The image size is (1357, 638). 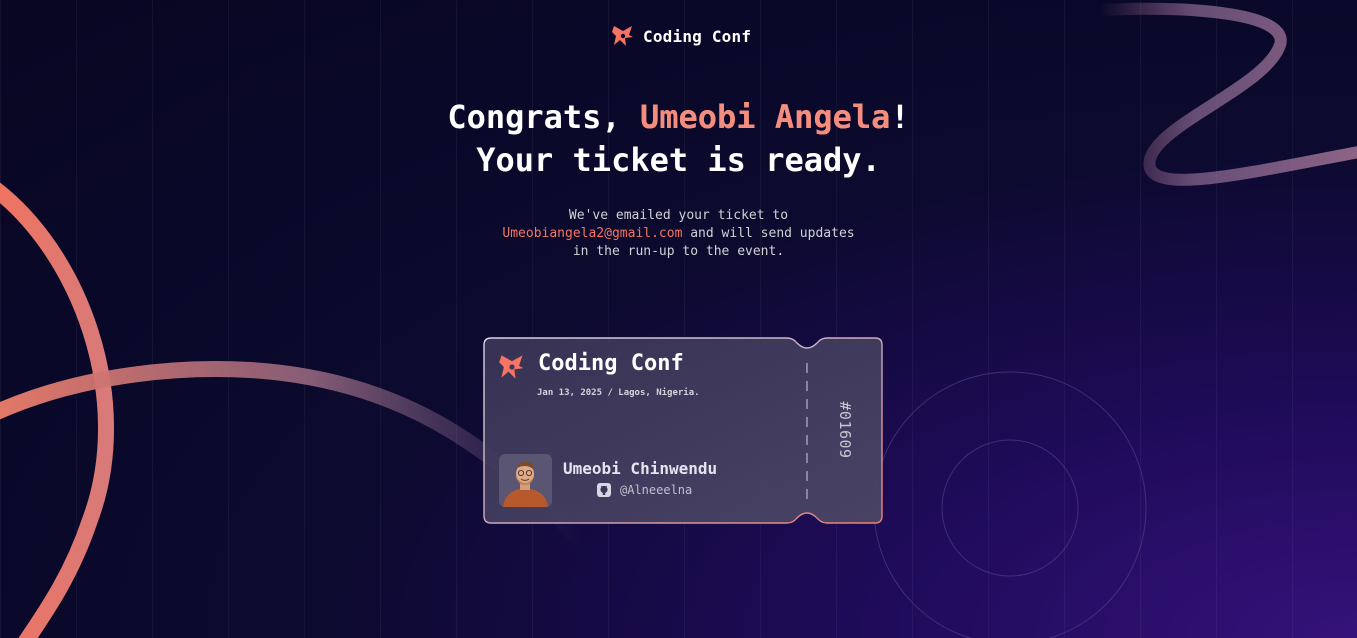 I want to click on header-logo: Coding Conf, so click(x=681, y=36).